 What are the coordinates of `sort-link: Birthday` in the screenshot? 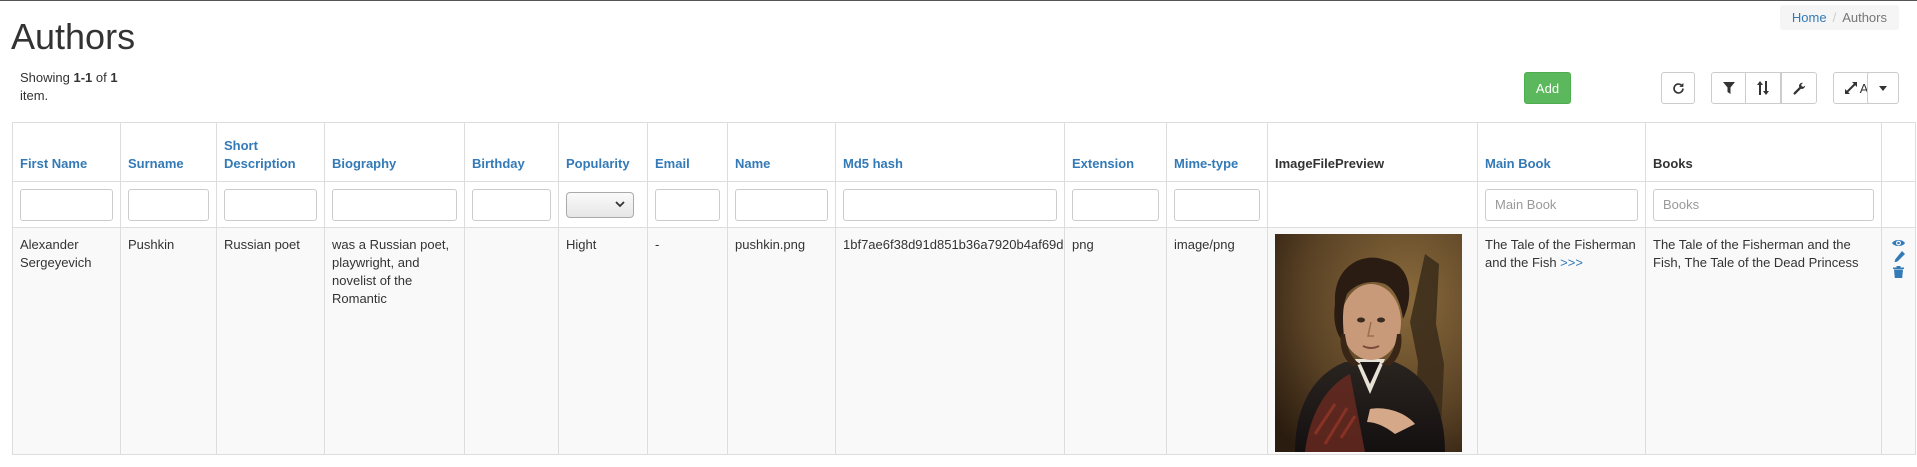 It's located at (498, 163).